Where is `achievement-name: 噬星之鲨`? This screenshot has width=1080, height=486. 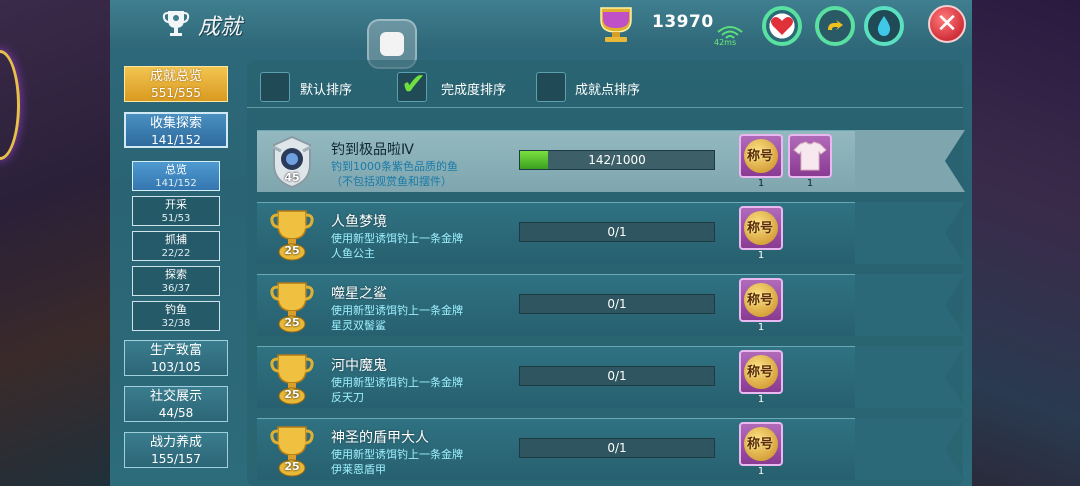 achievement-name: 噬星之鲨 is located at coordinates (359, 294).